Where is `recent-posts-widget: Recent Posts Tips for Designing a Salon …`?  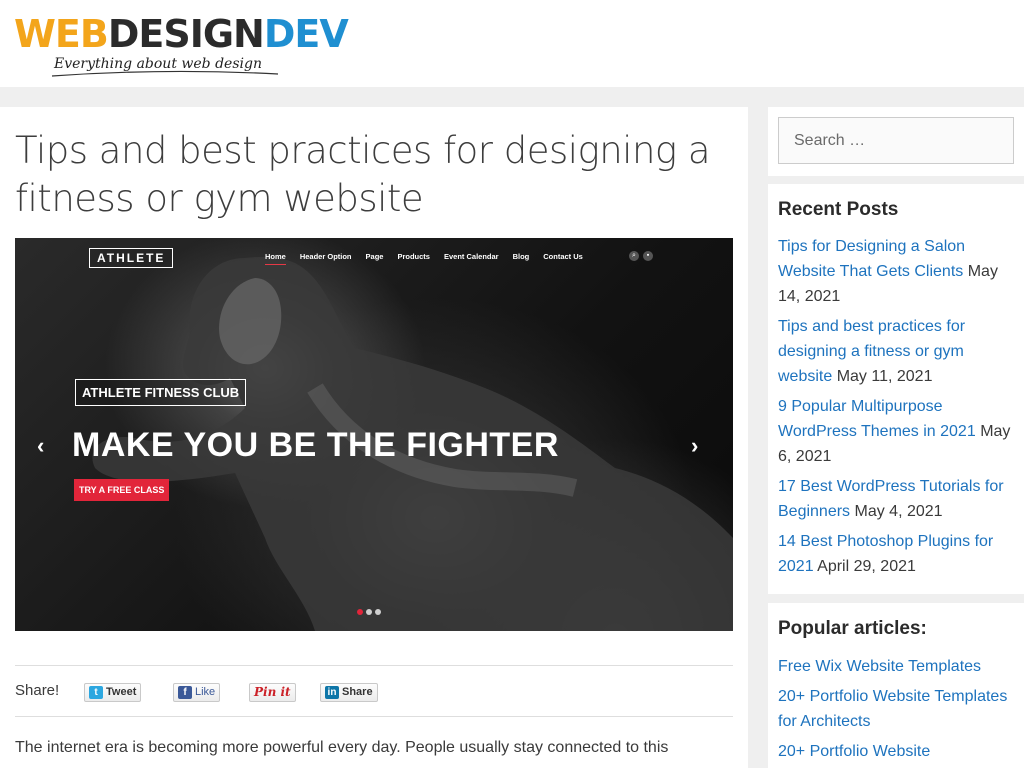
recent-posts-widget: Recent Posts Tips for Designing a Salon … is located at coordinates (896, 389).